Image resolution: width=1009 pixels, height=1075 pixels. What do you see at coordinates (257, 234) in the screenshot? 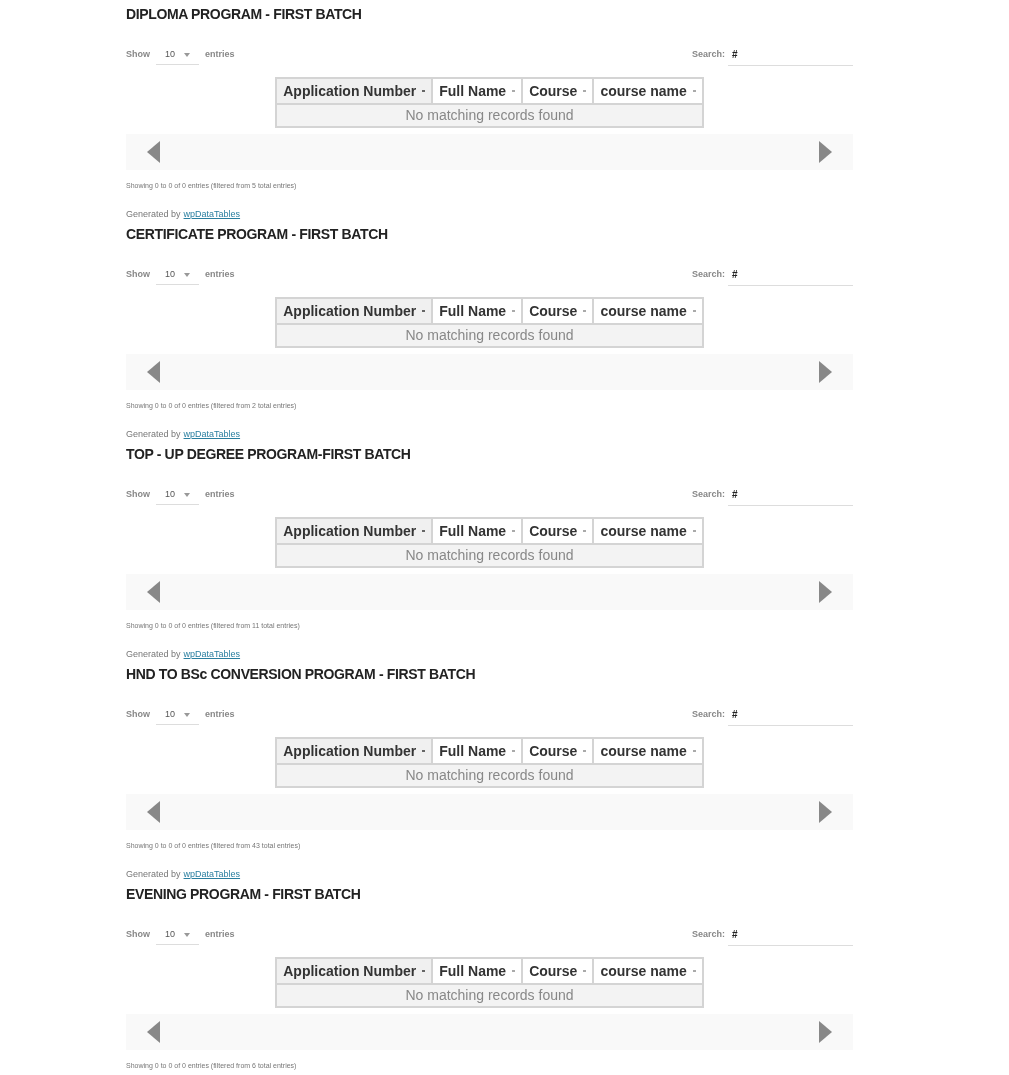
I see `section-title: CERTIFICATE PROGRAM - FIRST BATCH` at bounding box center [257, 234].